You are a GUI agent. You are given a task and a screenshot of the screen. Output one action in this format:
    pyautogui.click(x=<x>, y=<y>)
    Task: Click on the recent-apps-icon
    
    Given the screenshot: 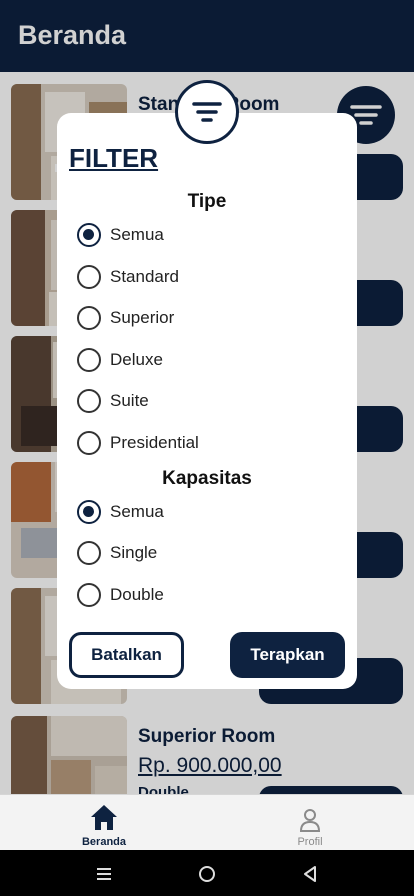 What is the action you would take?
    pyautogui.click(x=104, y=874)
    